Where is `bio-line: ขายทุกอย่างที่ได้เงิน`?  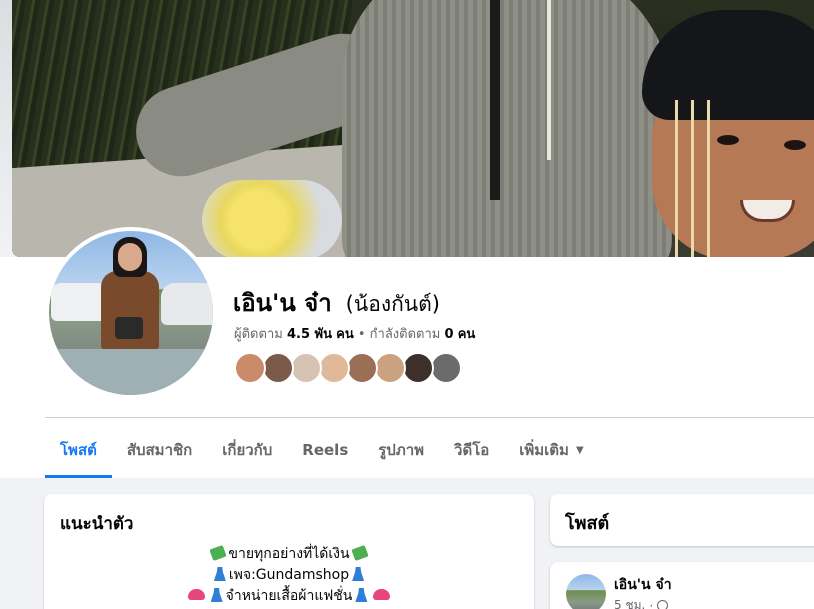
bio-line: ขายทุกอย่างที่ได้เงิน is located at coordinates (289, 554).